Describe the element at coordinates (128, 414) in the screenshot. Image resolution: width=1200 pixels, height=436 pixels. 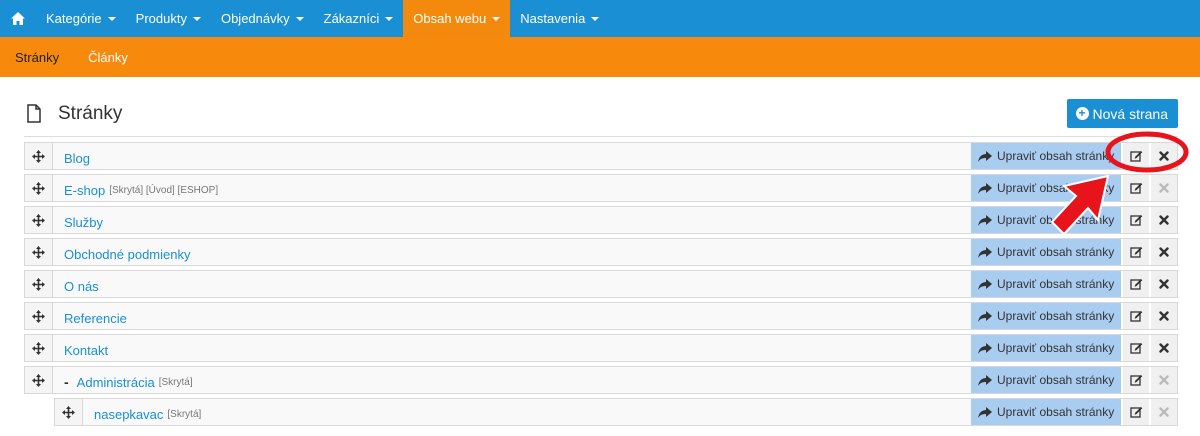
I see `page-name-link: nasepkavac` at that location.